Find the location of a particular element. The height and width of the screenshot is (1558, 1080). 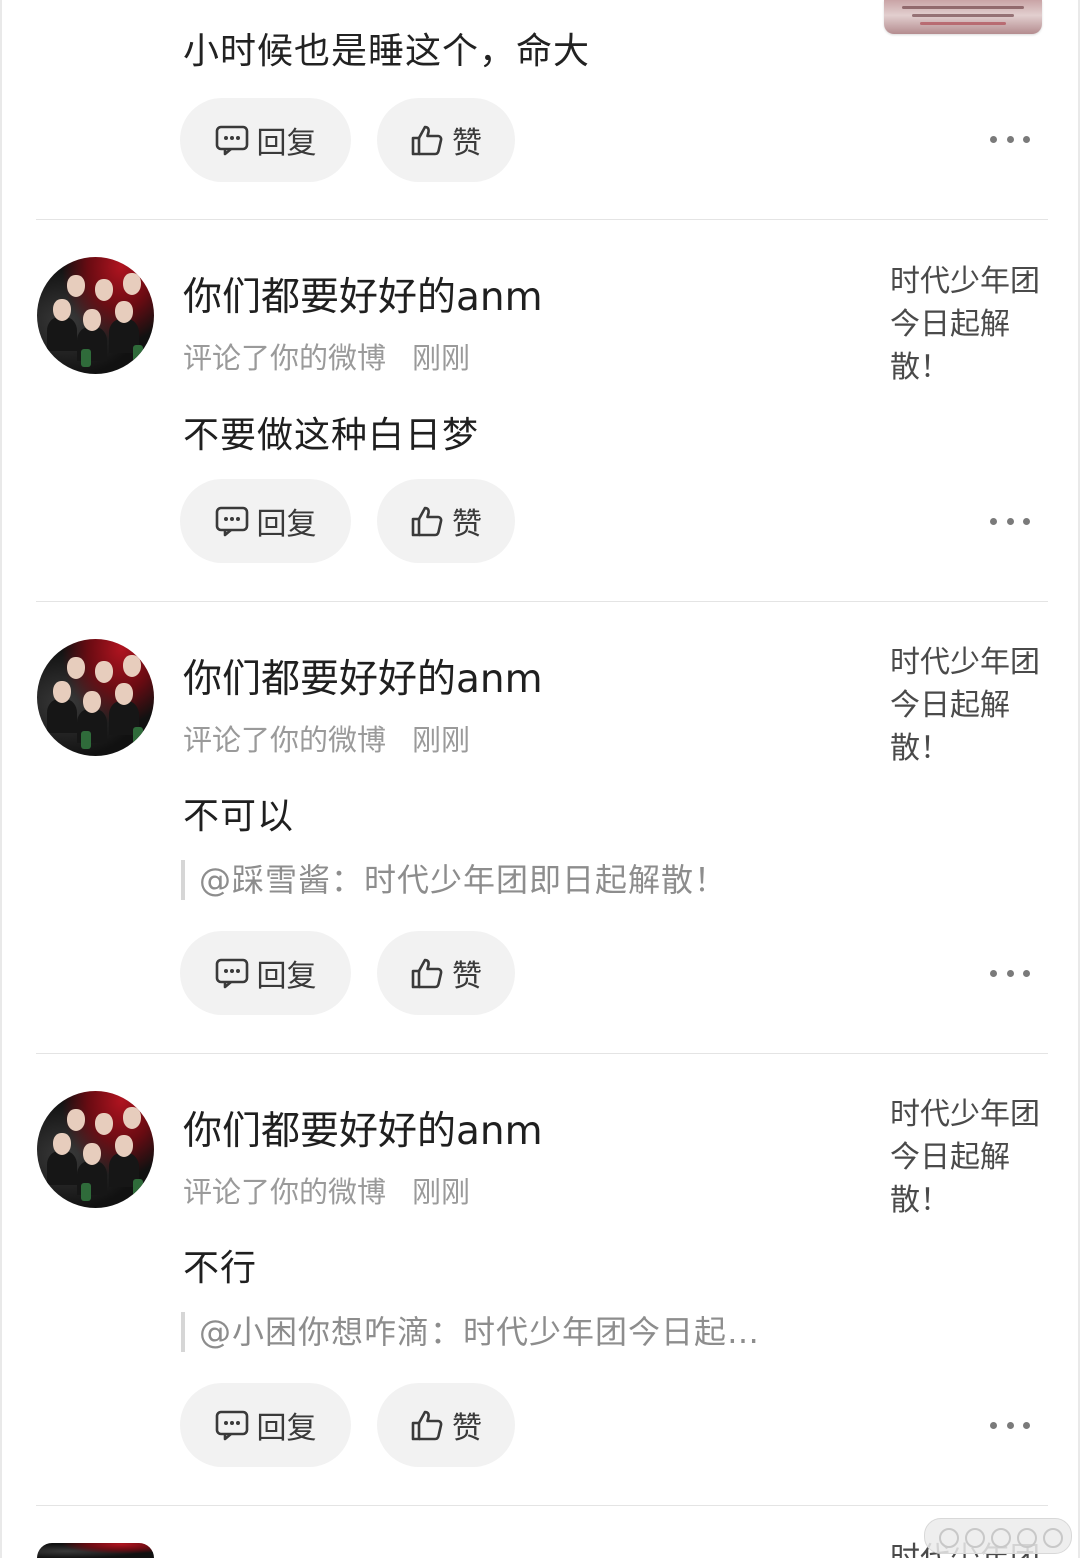

top-comment-text: 小时候也是睡这个，命大 is located at coordinates (387, 51).